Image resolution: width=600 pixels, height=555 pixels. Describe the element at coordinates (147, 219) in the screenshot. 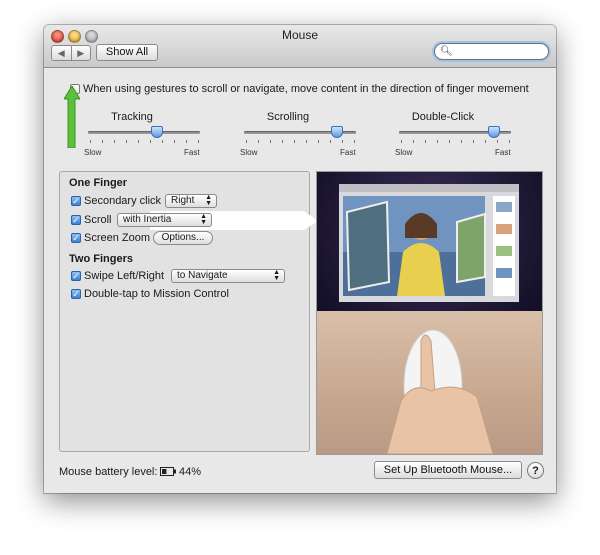

I see `scroll-value: with Inertia` at that location.